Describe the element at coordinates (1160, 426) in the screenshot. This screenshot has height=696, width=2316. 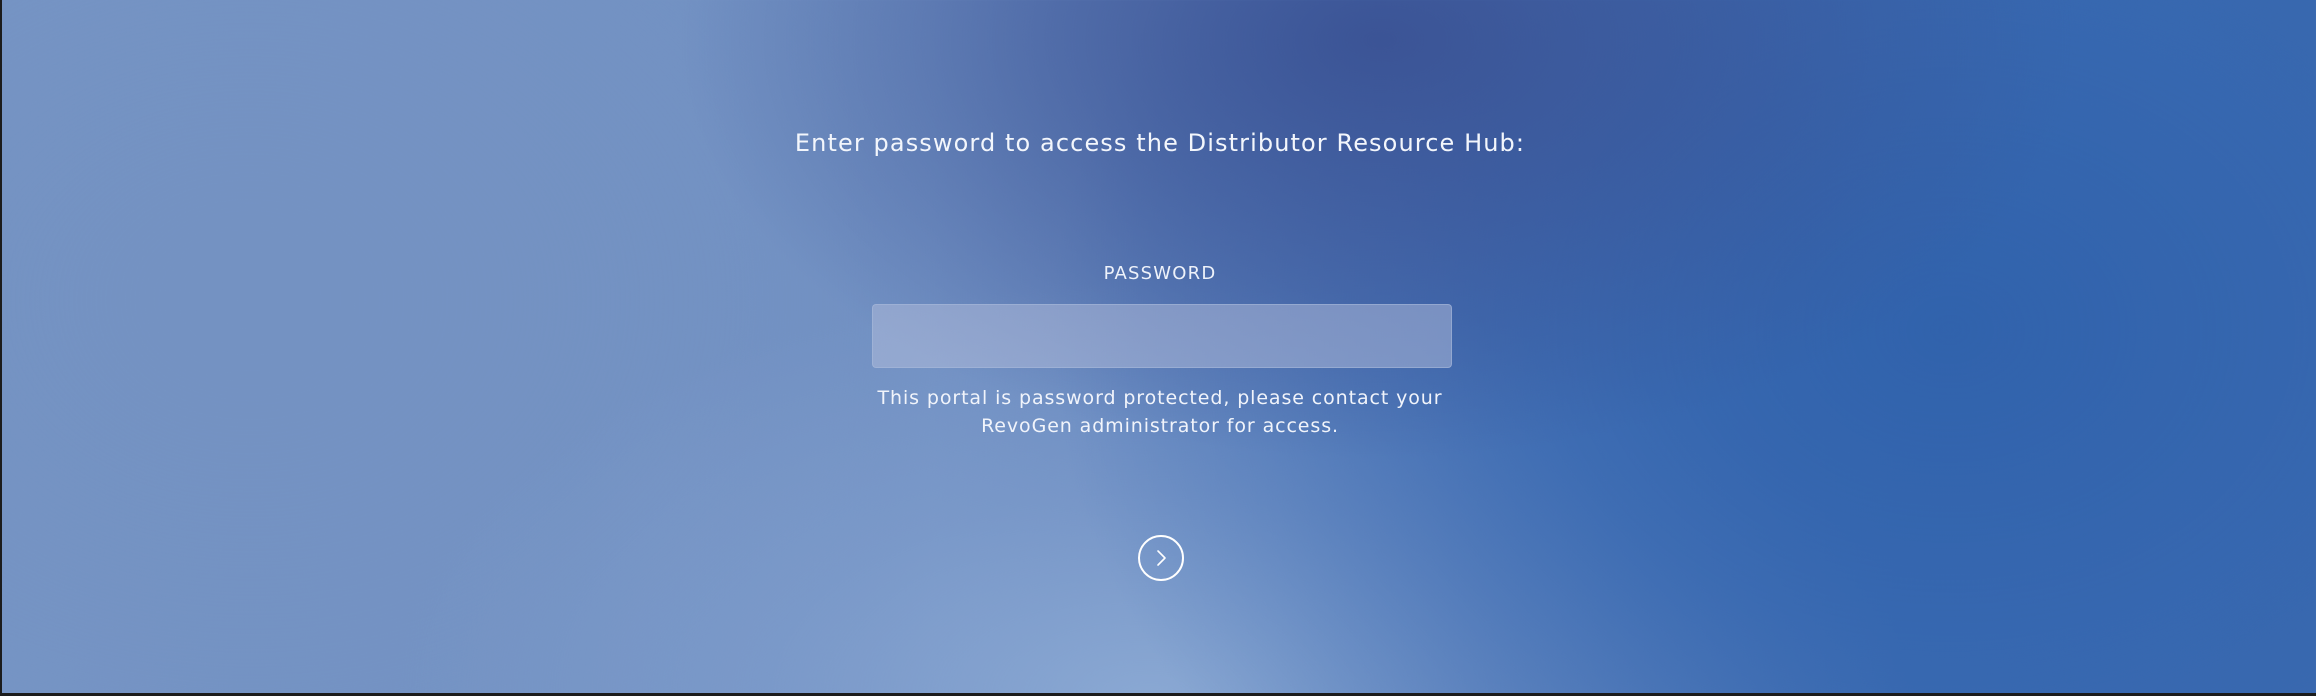
I see `help-text-line-2: RevoGen administrator for access.` at that location.